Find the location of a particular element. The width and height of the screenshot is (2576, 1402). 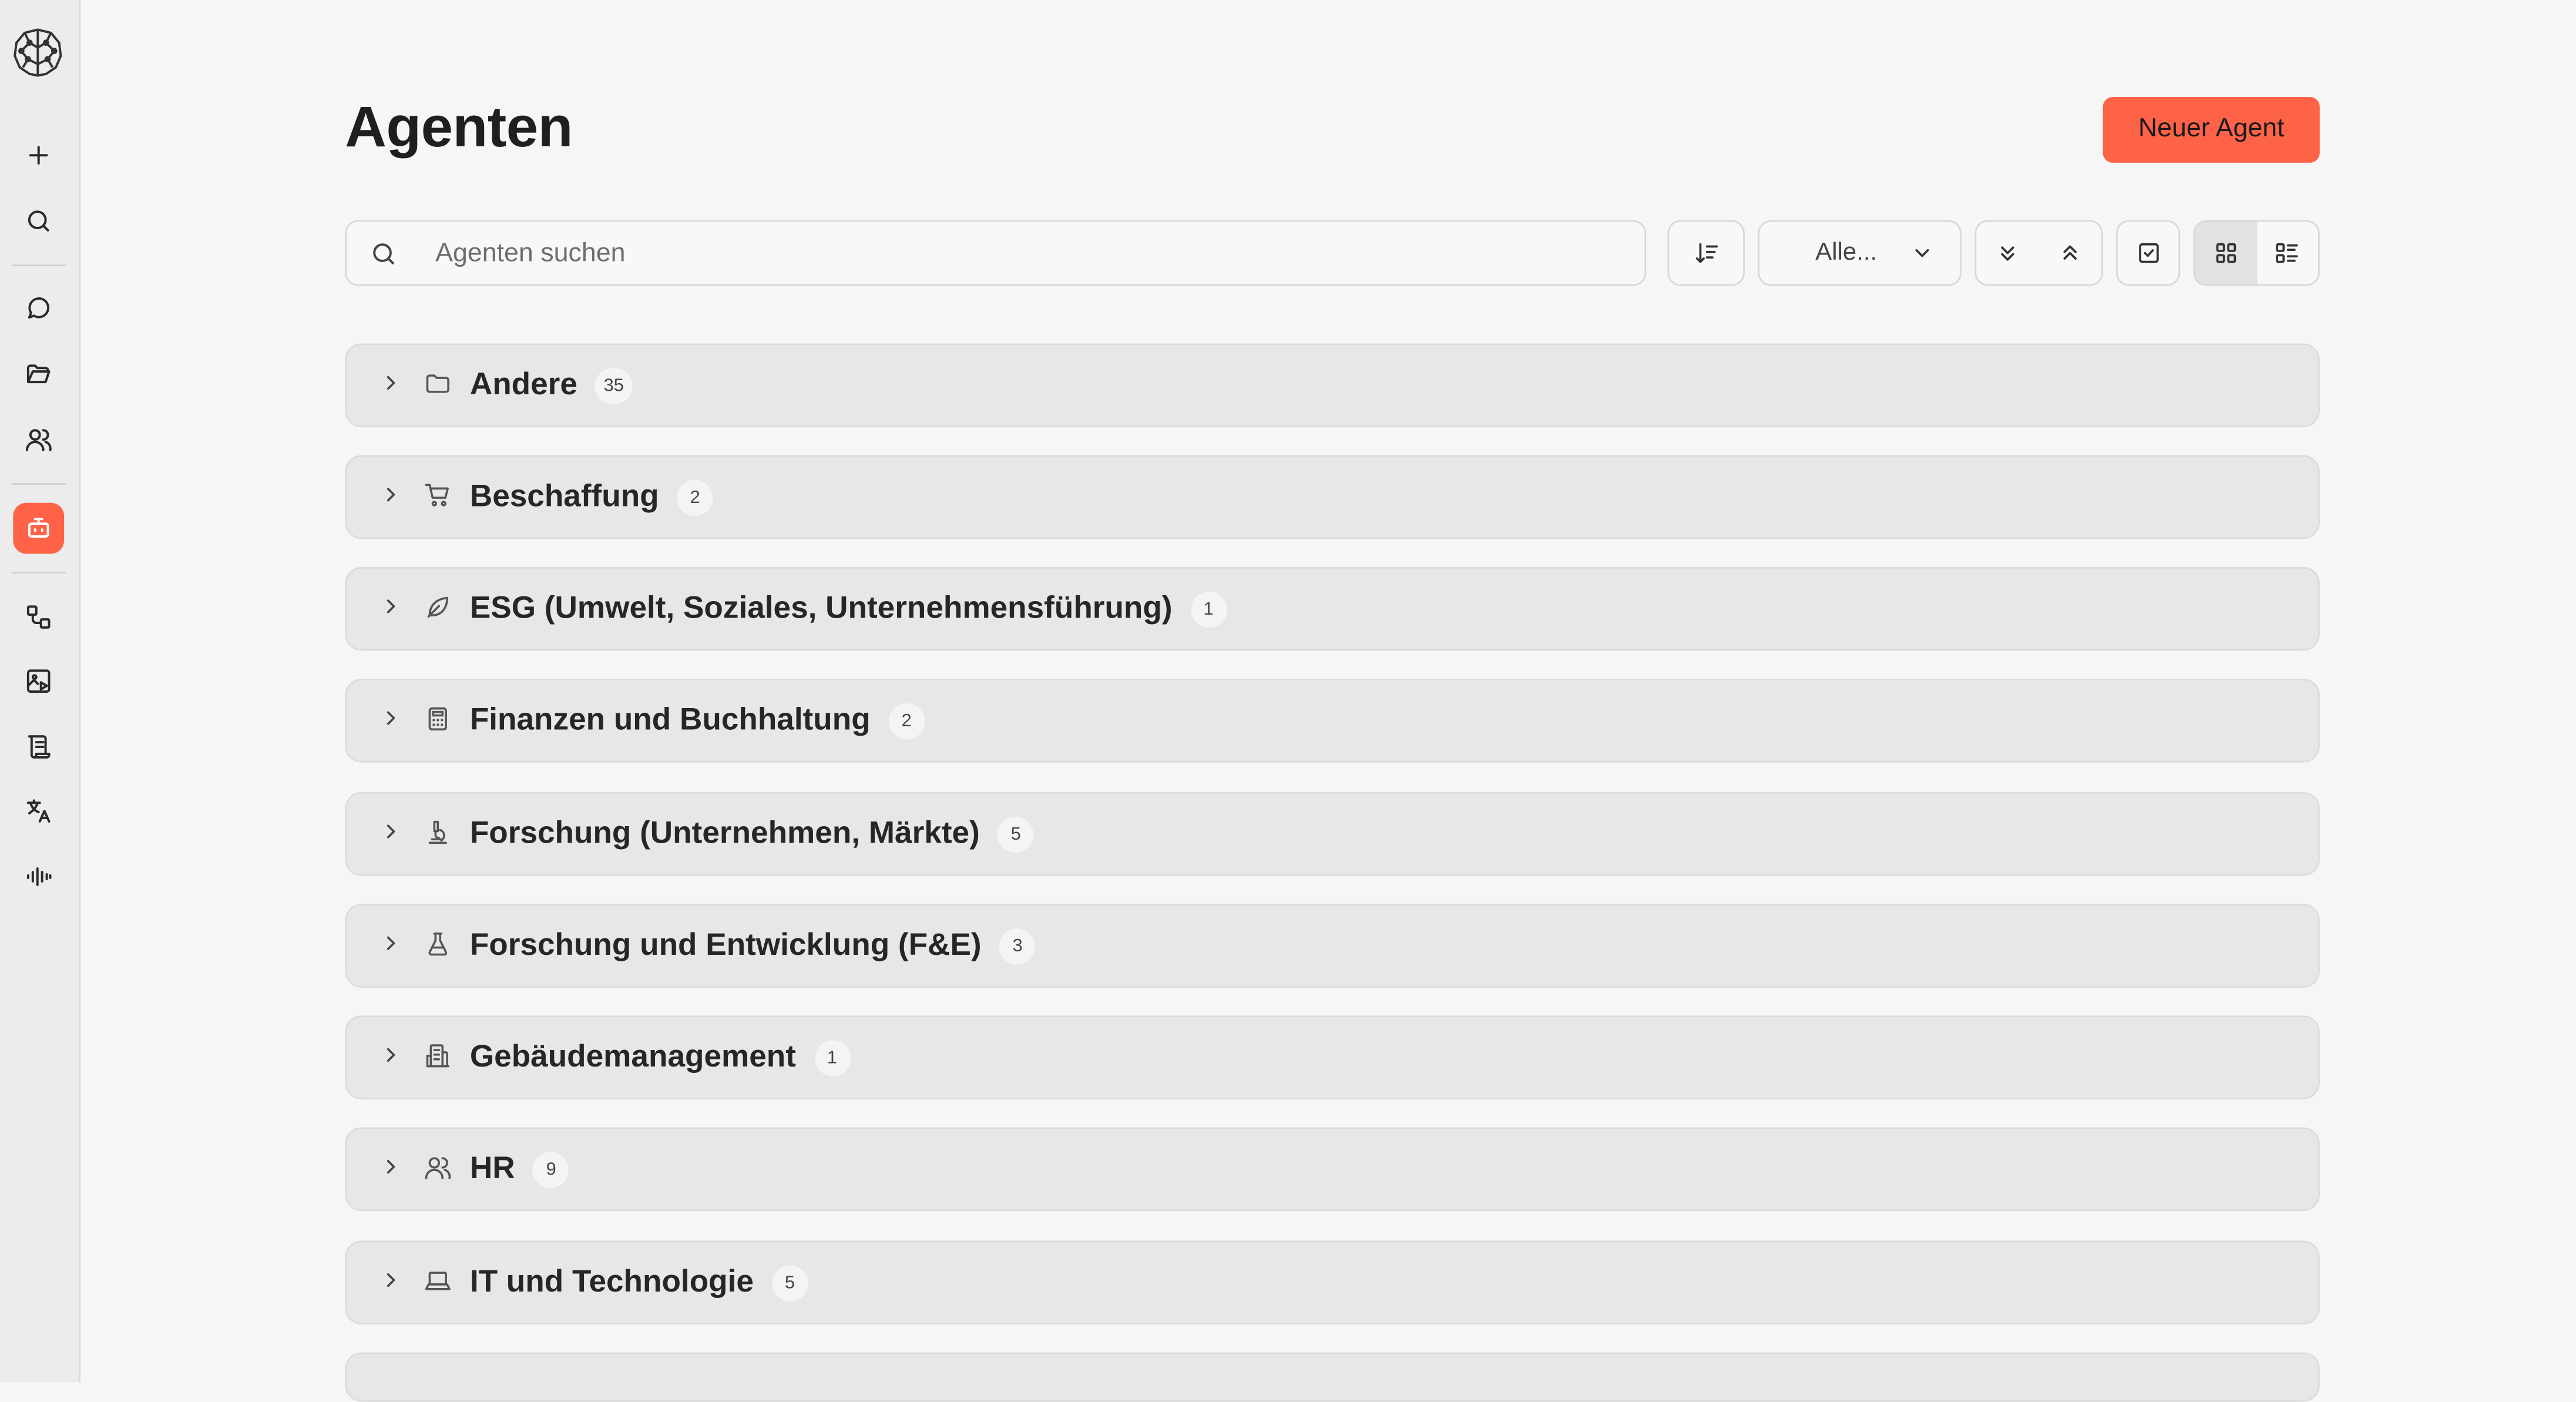

category-row-beschaffung: Beschaffung 2 is located at coordinates (1332, 497).